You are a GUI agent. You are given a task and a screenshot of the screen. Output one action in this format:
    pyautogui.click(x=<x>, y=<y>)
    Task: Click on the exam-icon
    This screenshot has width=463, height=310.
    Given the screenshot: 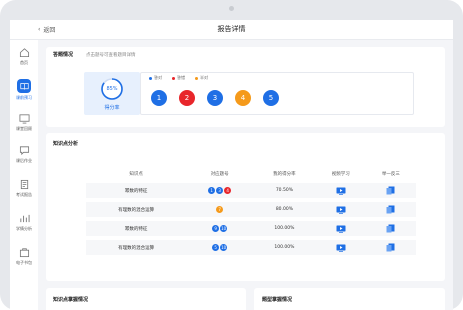 What is the action you would take?
    pyautogui.click(x=24, y=184)
    